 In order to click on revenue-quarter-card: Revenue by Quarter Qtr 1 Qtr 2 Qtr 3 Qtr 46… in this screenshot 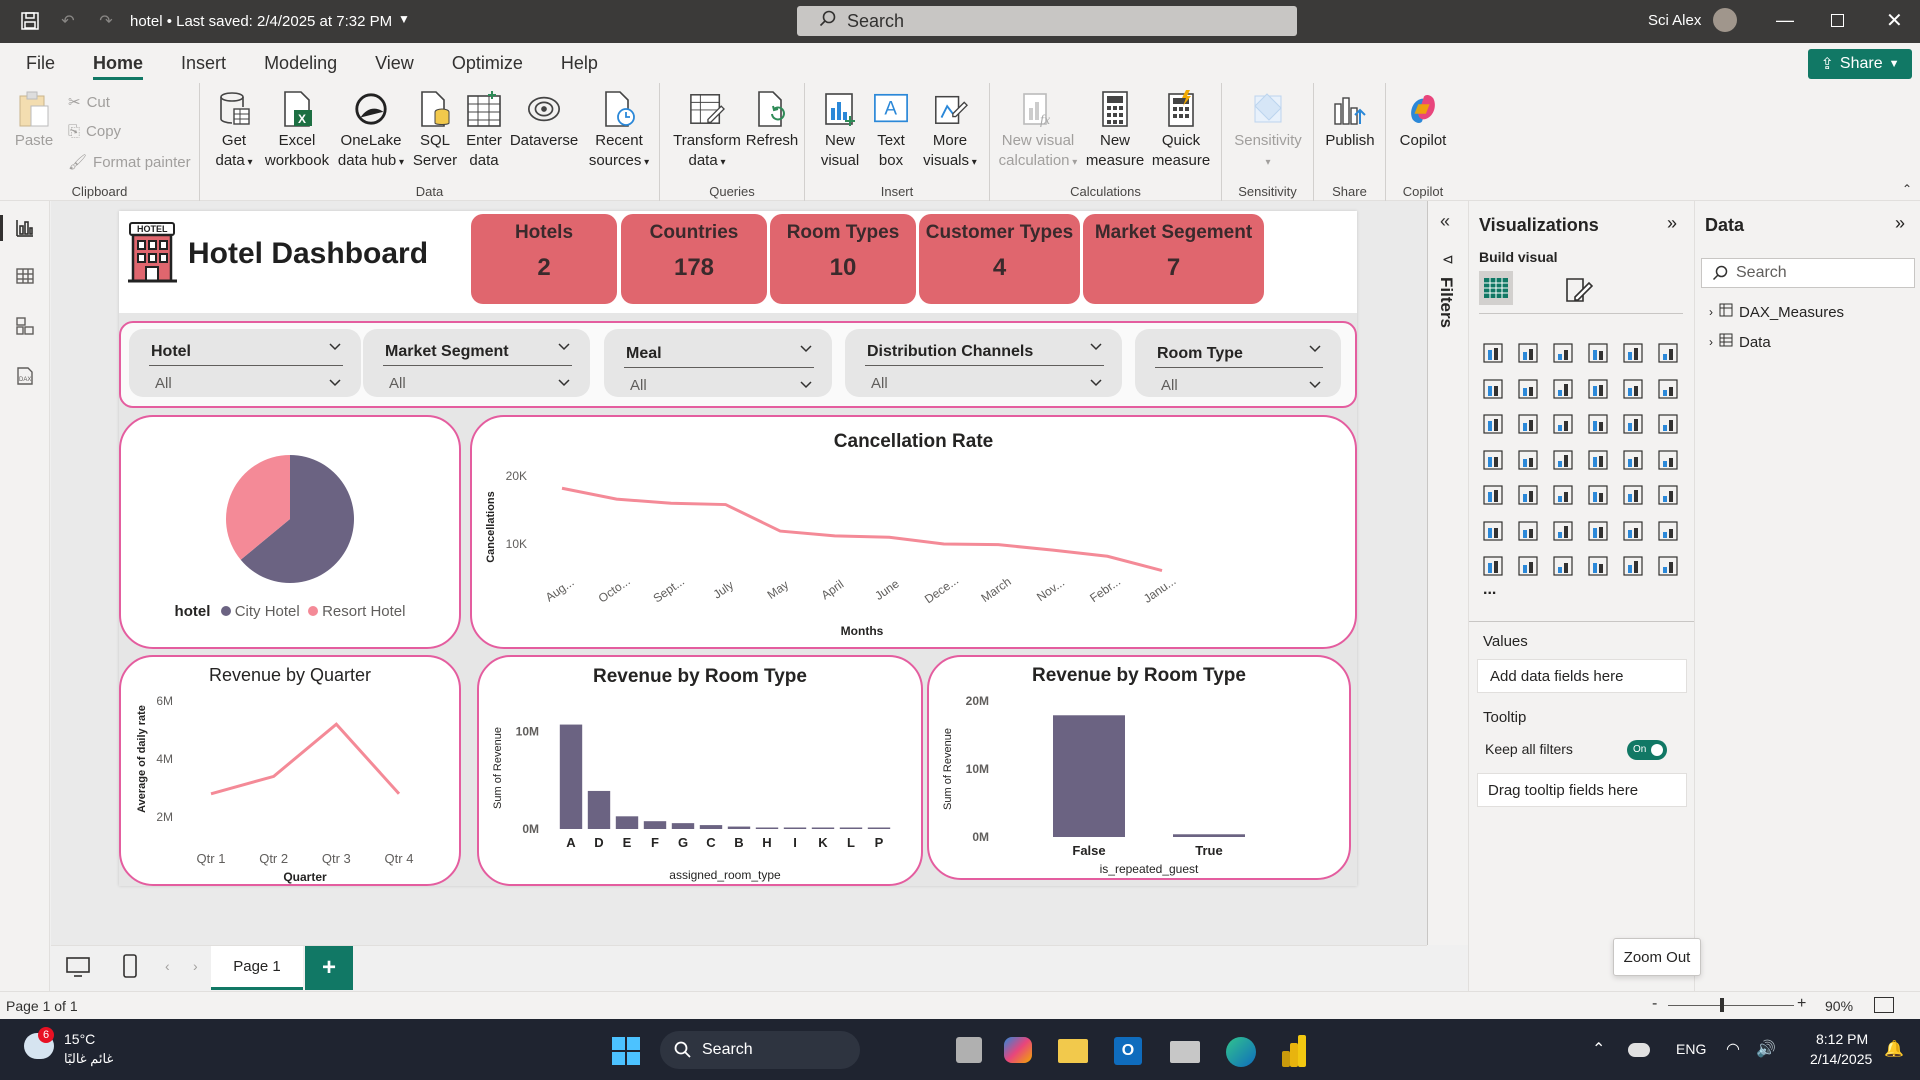, I will do `click(290, 770)`.